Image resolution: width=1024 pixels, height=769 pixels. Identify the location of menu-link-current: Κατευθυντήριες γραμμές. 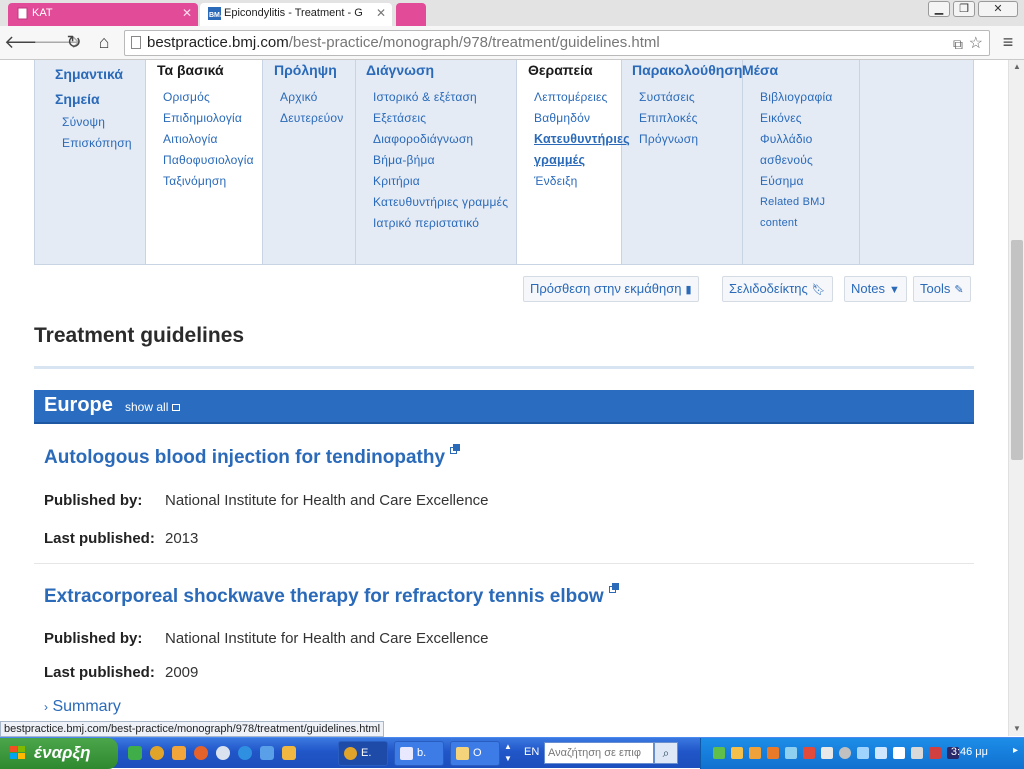
(582, 150).